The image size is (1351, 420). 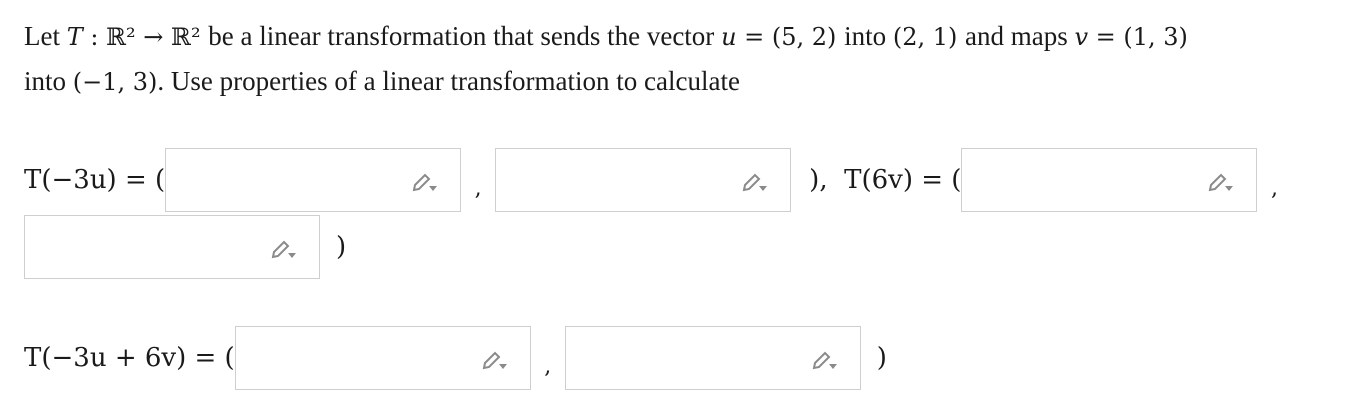 What do you see at coordinates (382, 358) in the screenshot?
I see `answer-input-T-combo-x` at bounding box center [382, 358].